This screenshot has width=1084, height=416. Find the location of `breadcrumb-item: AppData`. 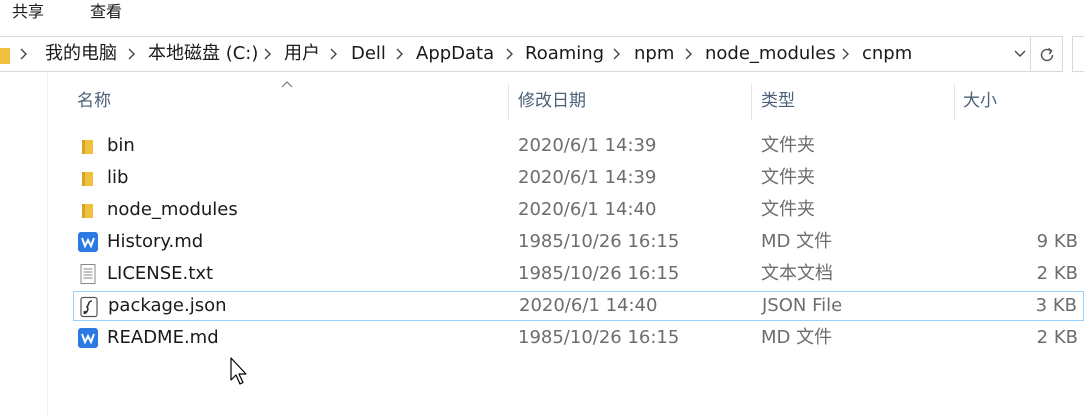

breadcrumb-item: AppData is located at coordinates (455, 54).